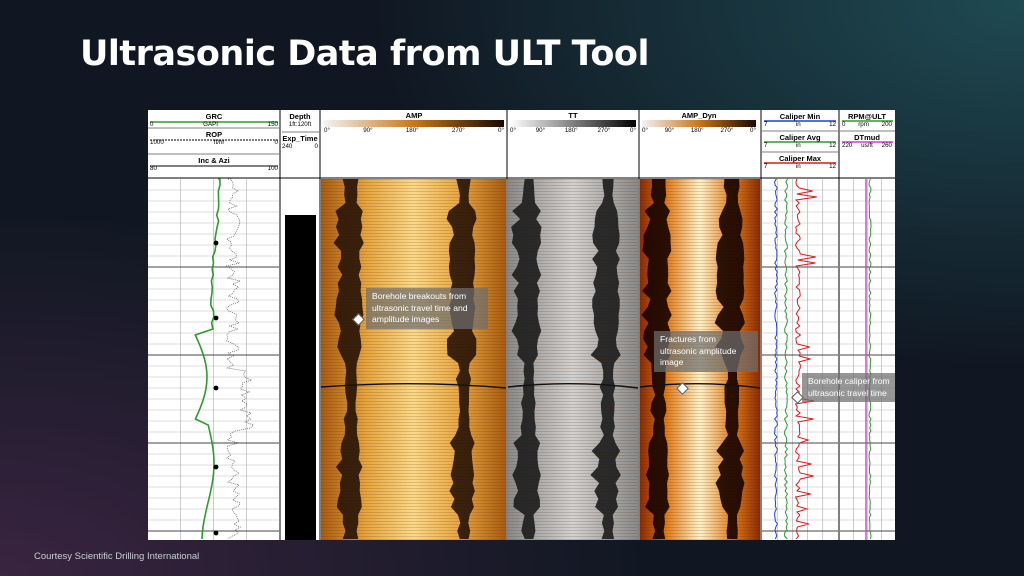 The width and height of the screenshot is (1024, 576). I want to click on grc-header: GRC 0 GAPI 150, so click(214, 120).